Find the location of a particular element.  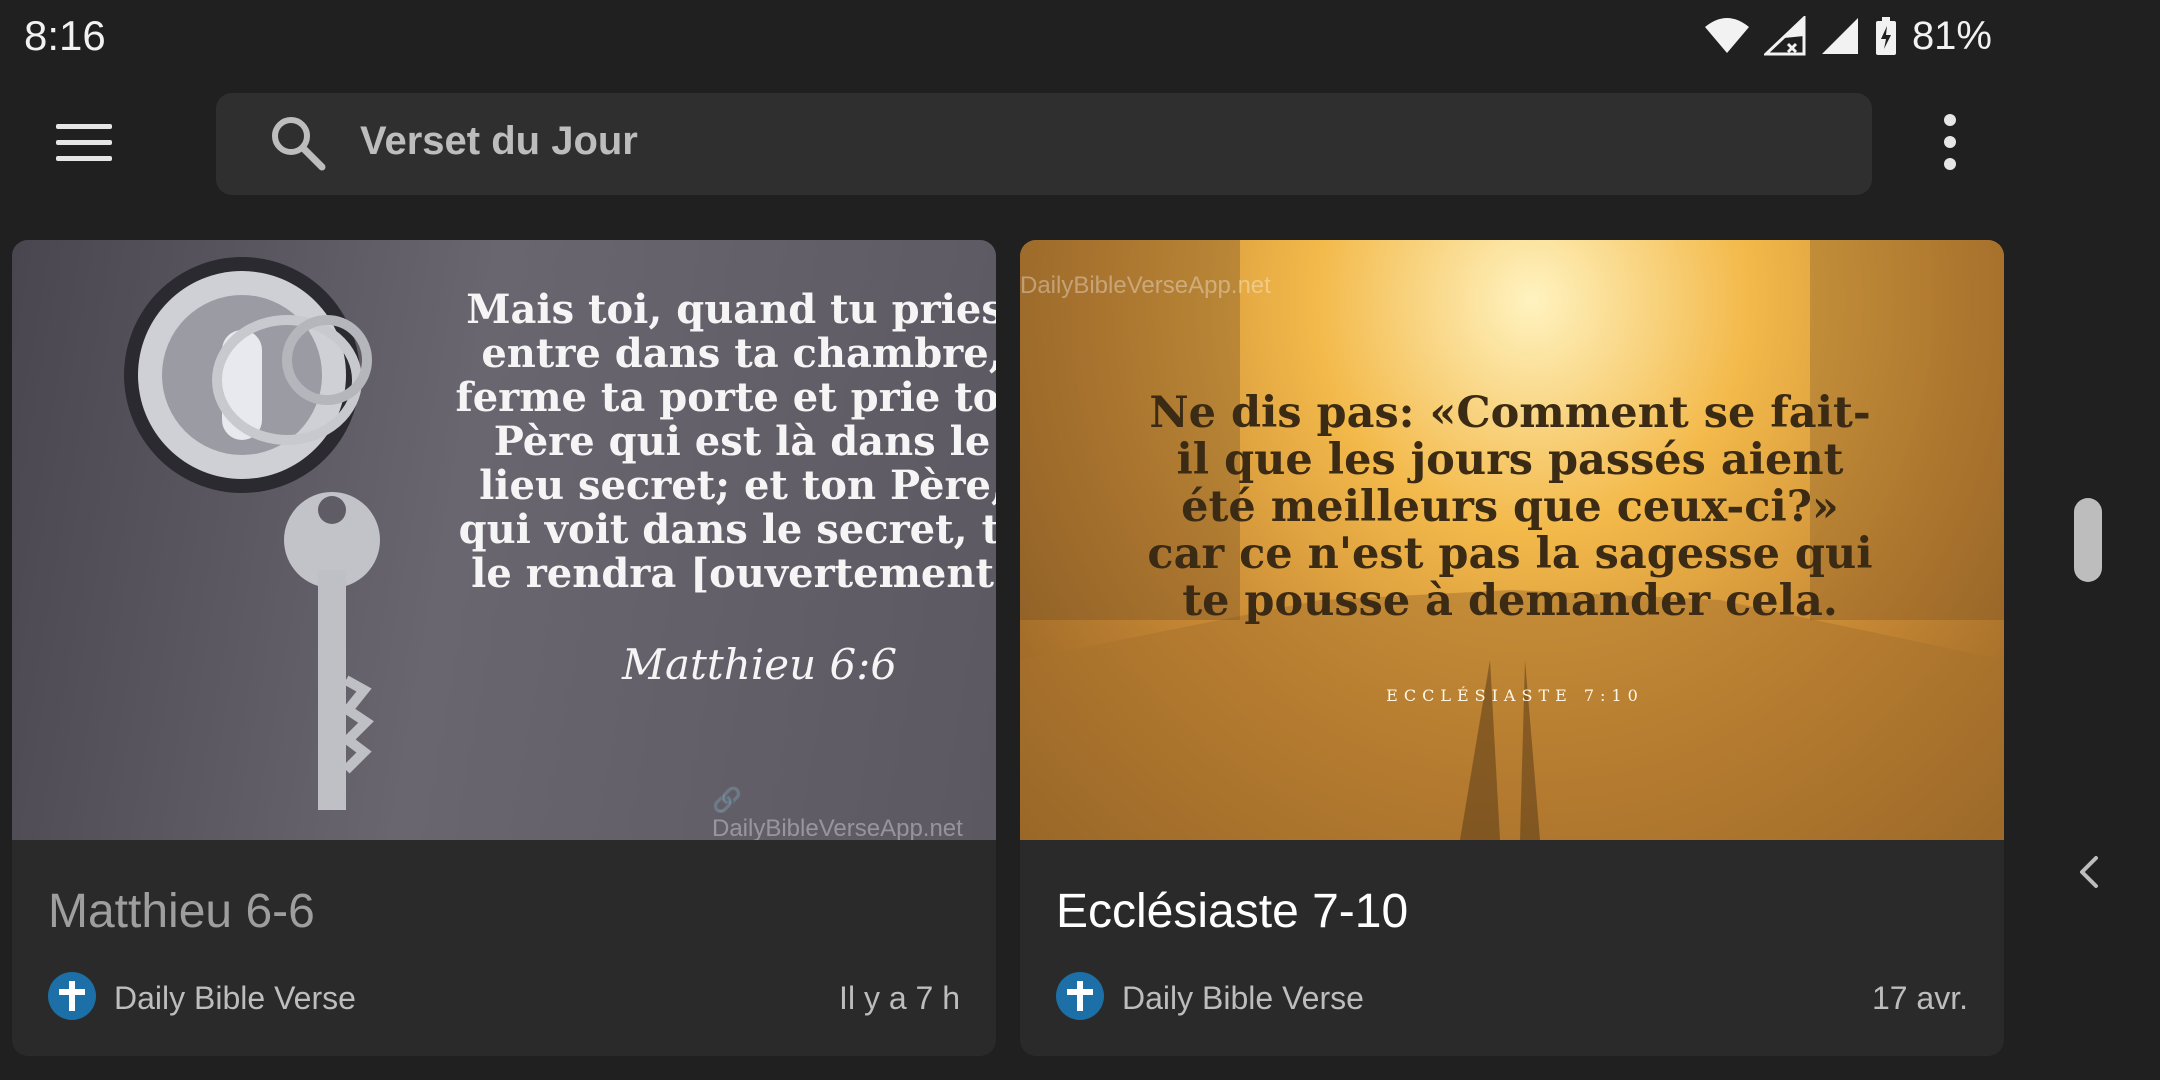

card-title: Matthieu 6-6 is located at coordinates (181, 911).